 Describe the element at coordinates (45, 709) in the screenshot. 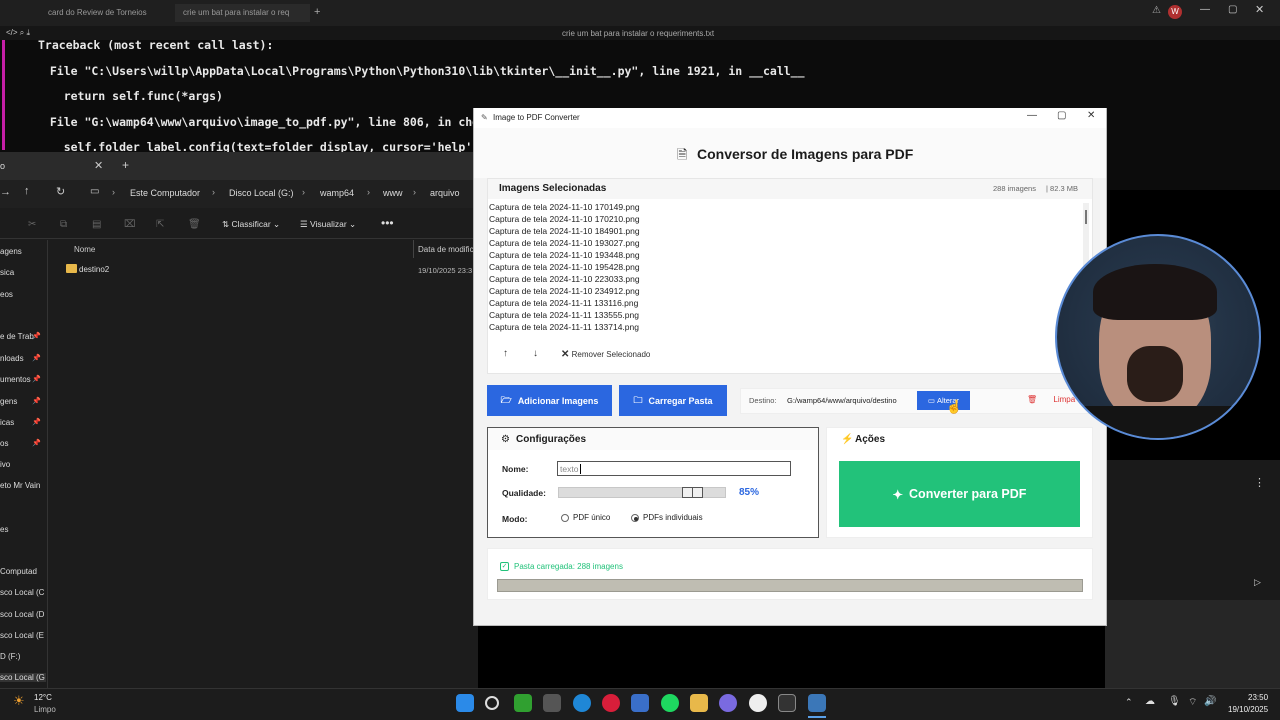

I see `weather-desc: Limpo` at that location.